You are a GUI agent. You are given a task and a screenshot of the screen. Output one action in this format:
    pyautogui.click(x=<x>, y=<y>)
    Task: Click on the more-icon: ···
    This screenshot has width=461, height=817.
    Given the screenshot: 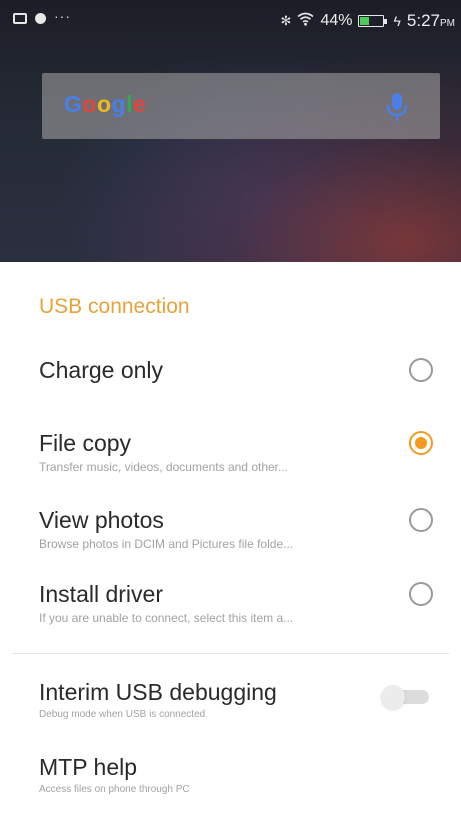 What is the action you would take?
    pyautogui.click(x=62, y=15)
    